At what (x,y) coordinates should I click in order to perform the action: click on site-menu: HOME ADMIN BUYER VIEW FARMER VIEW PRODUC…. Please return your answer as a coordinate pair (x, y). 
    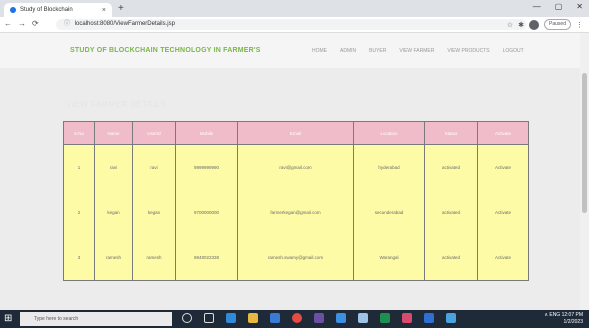
    Looking at the image, I should click on (418, 51).